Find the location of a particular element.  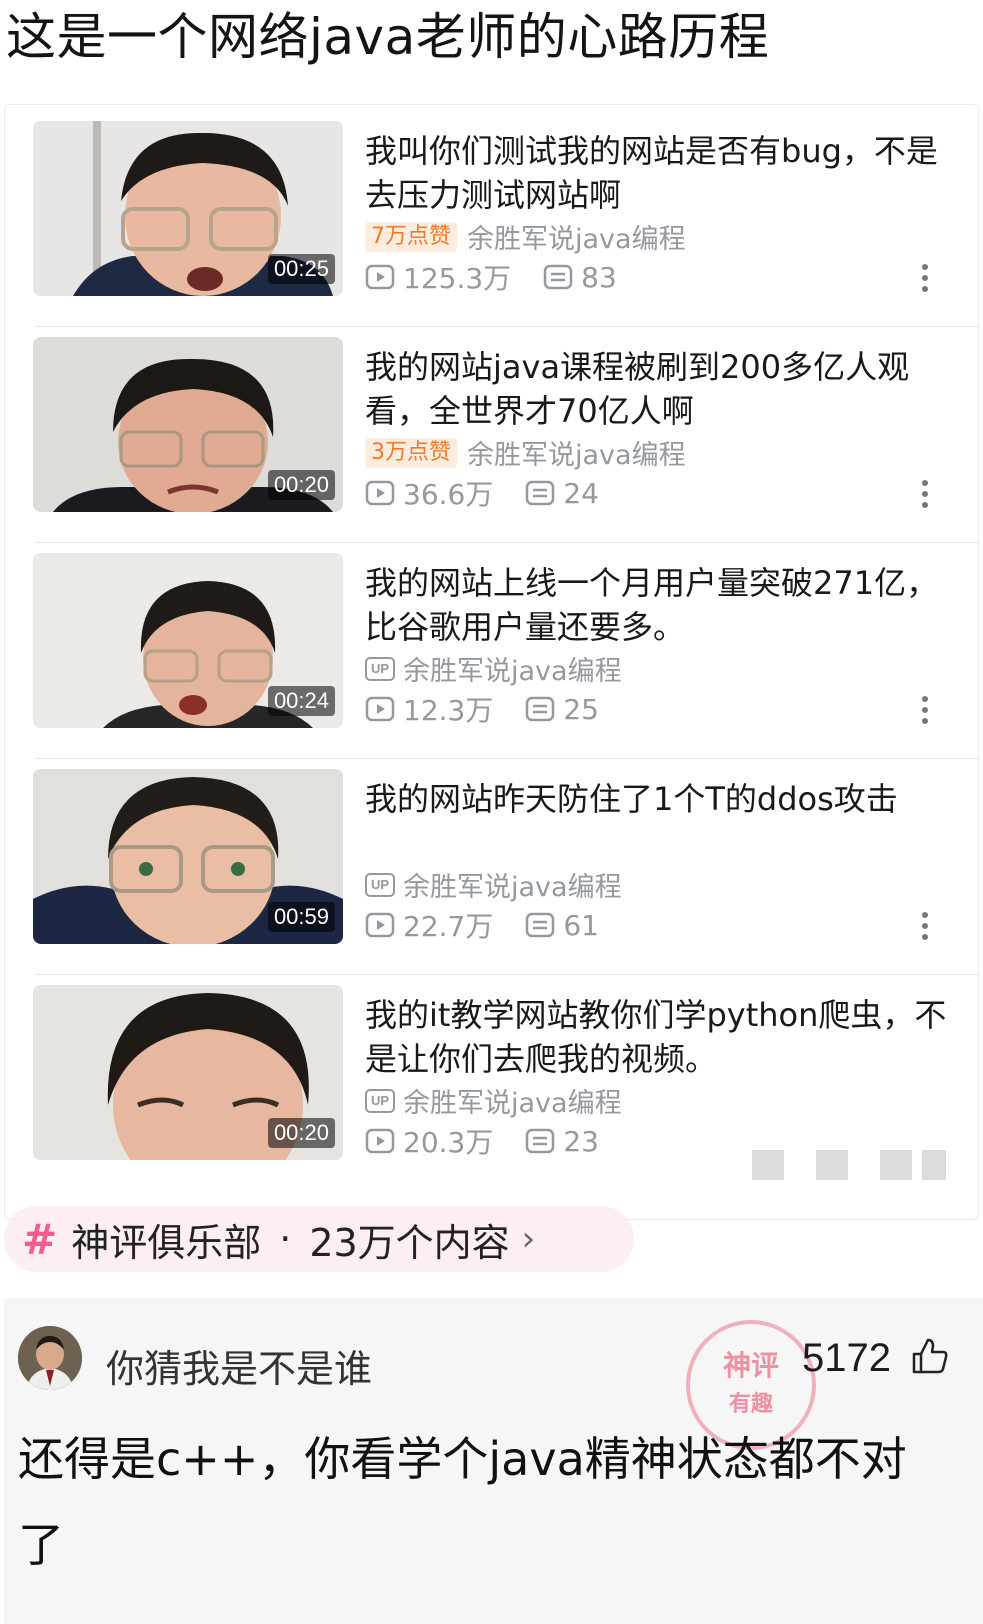

topic-name: 神评俱乐部 is located at coordinates (166, 1242).